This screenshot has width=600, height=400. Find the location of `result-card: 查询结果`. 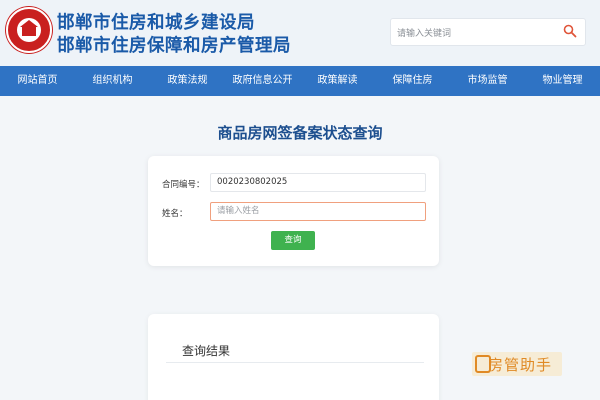

result-card: 查询结果 is located at coordinates (293, 357).